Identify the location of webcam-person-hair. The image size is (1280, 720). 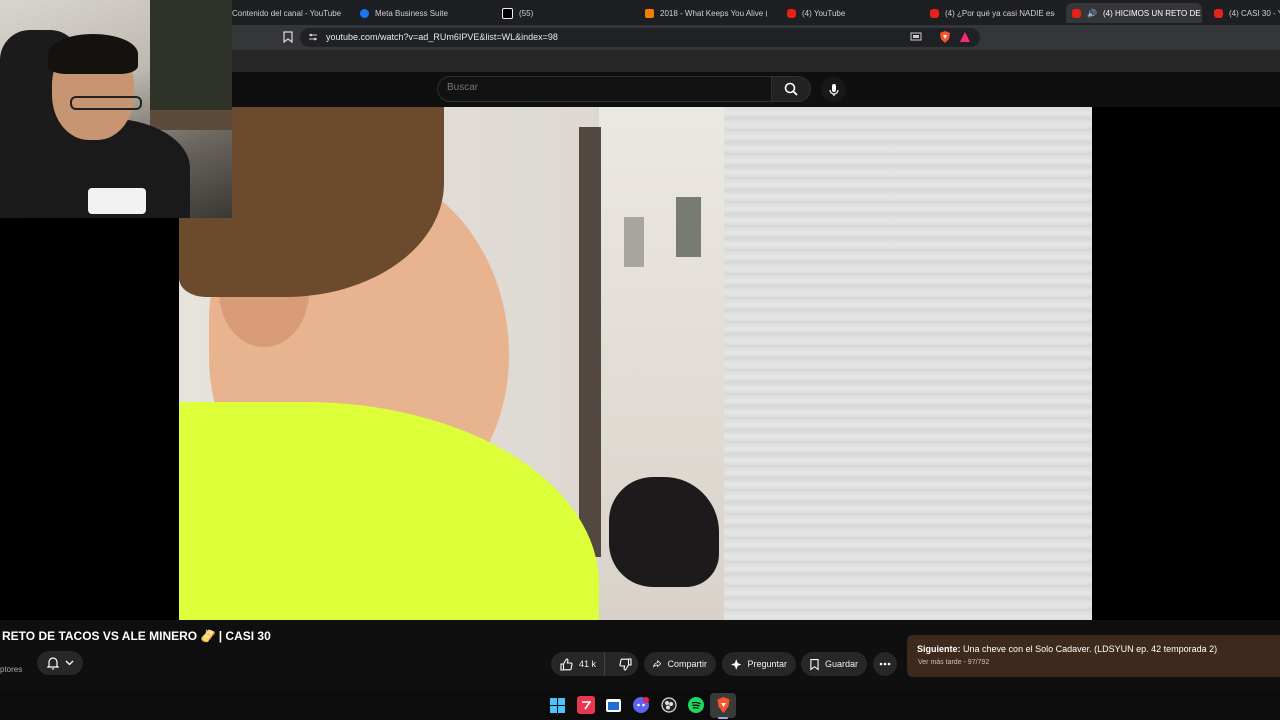
(93, 54).